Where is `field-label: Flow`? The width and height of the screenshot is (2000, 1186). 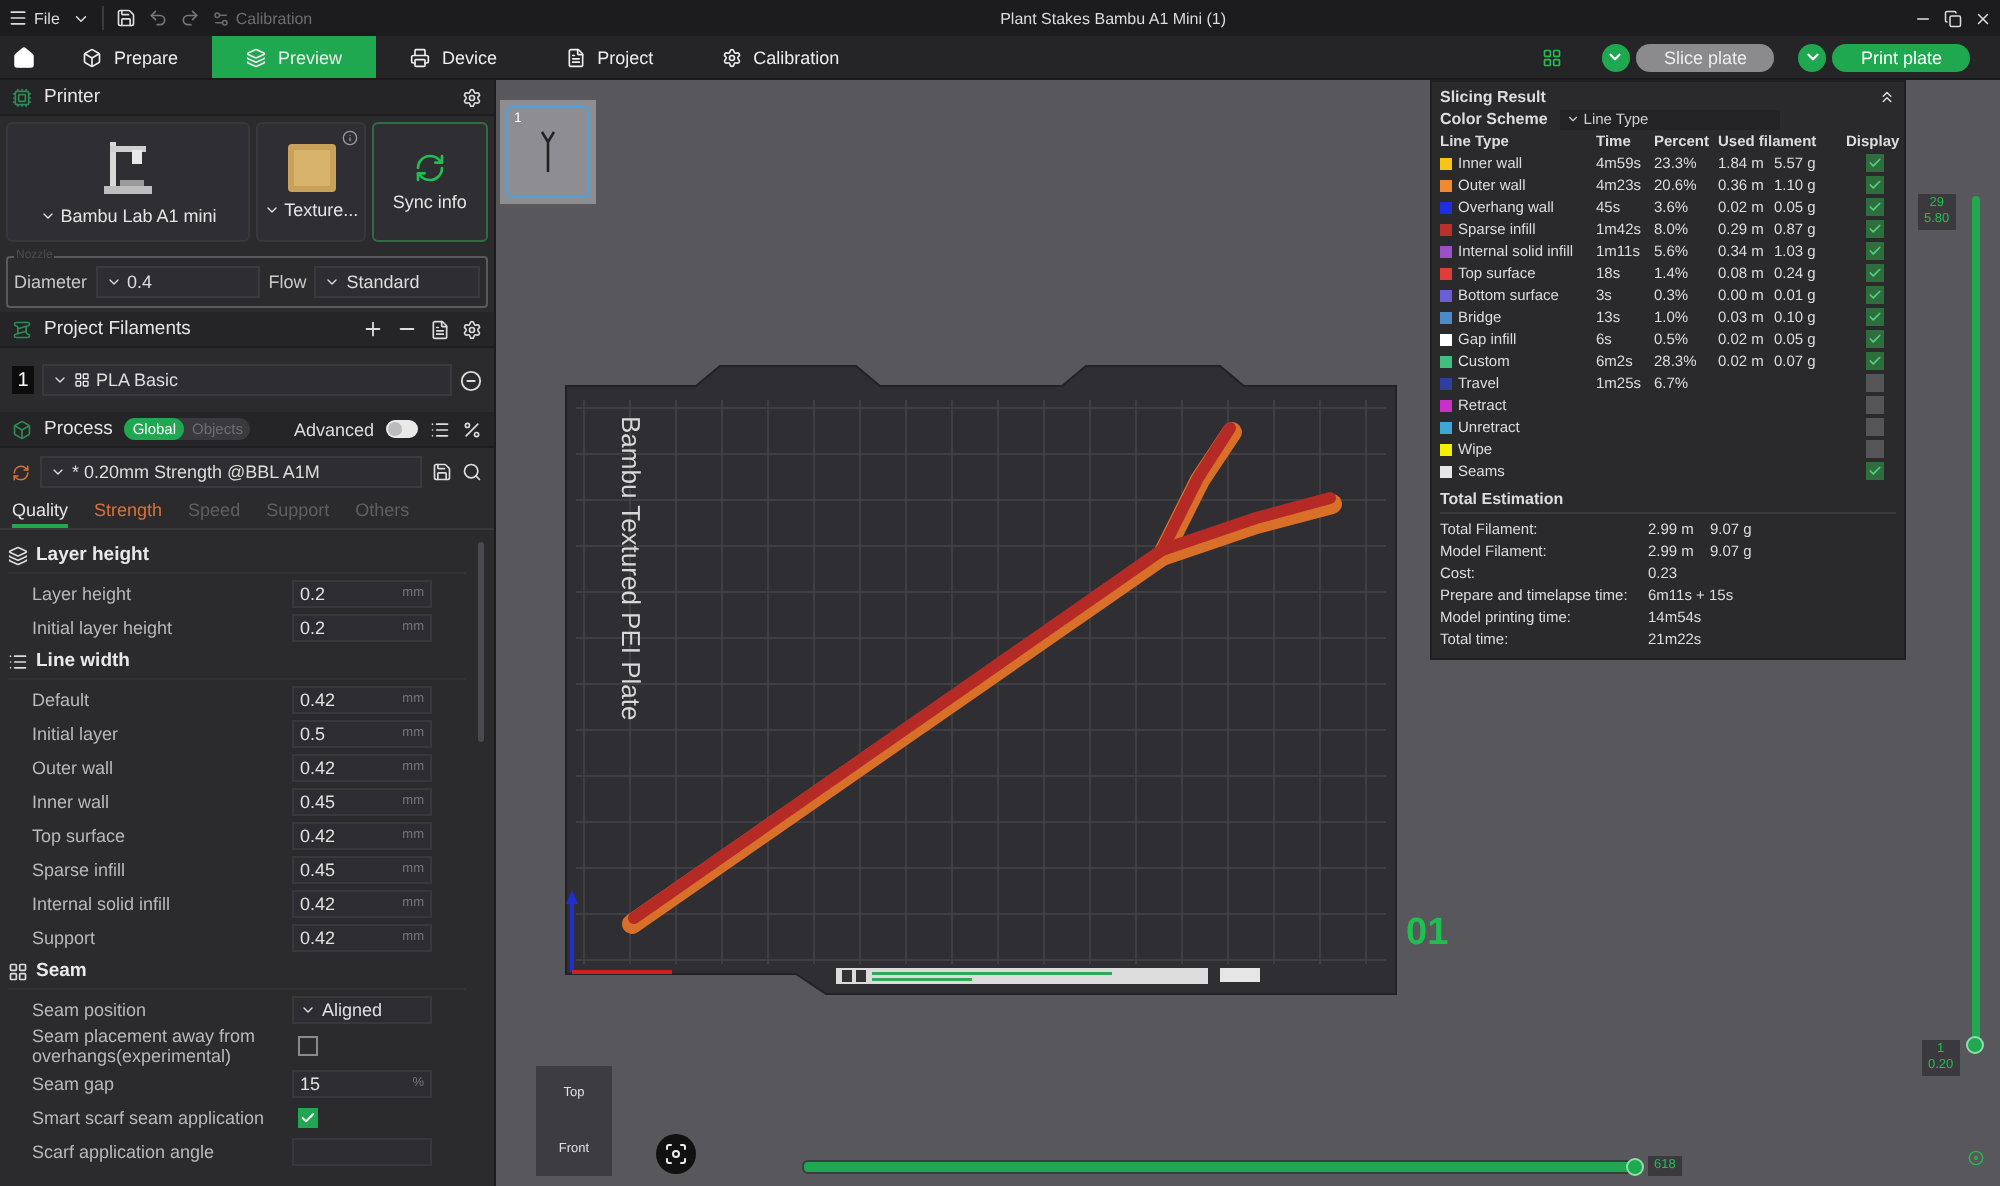 field-label: Flow is located at coordinates (287, 282).